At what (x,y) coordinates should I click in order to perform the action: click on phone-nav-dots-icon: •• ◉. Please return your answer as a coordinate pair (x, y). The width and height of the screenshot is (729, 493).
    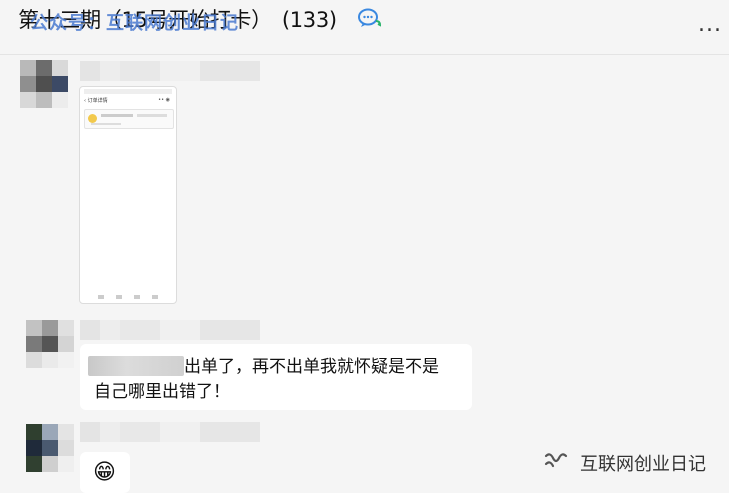
    Looking at the image, I should click on (164, 100).